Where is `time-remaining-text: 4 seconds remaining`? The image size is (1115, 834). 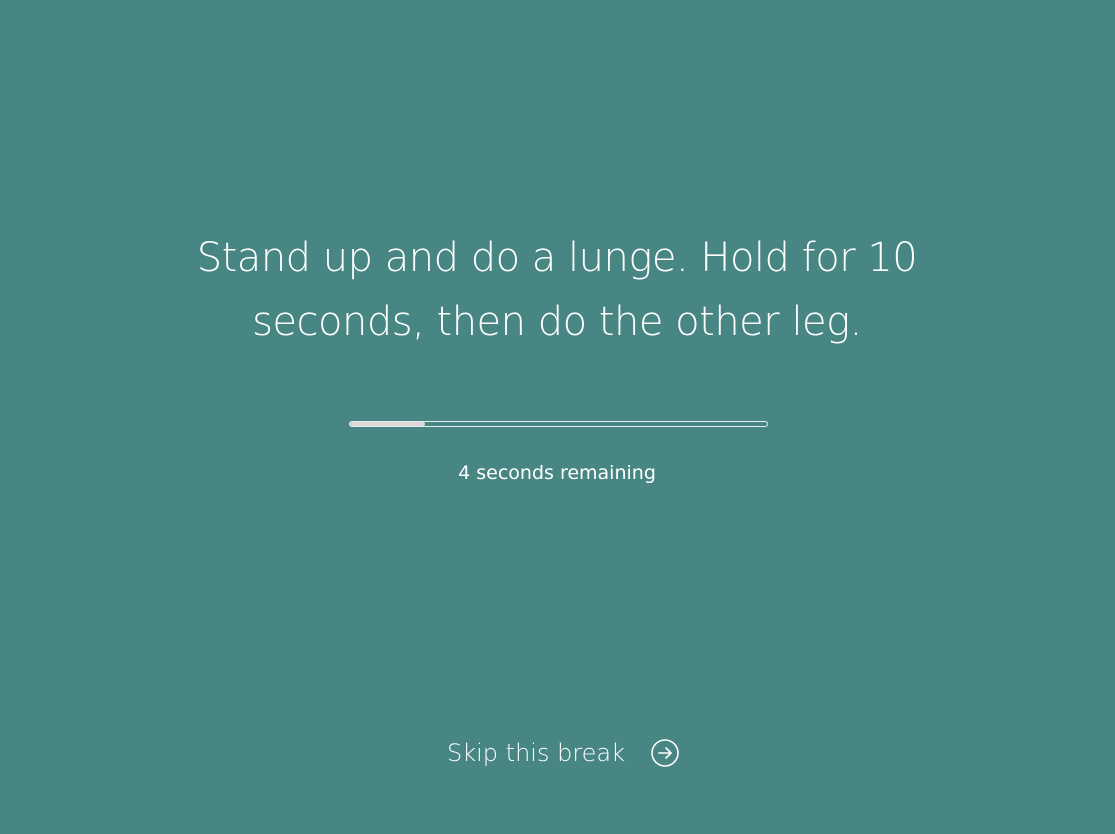
time-remaining-text: 4 seconds remaining is located at coordinates (557, 473).